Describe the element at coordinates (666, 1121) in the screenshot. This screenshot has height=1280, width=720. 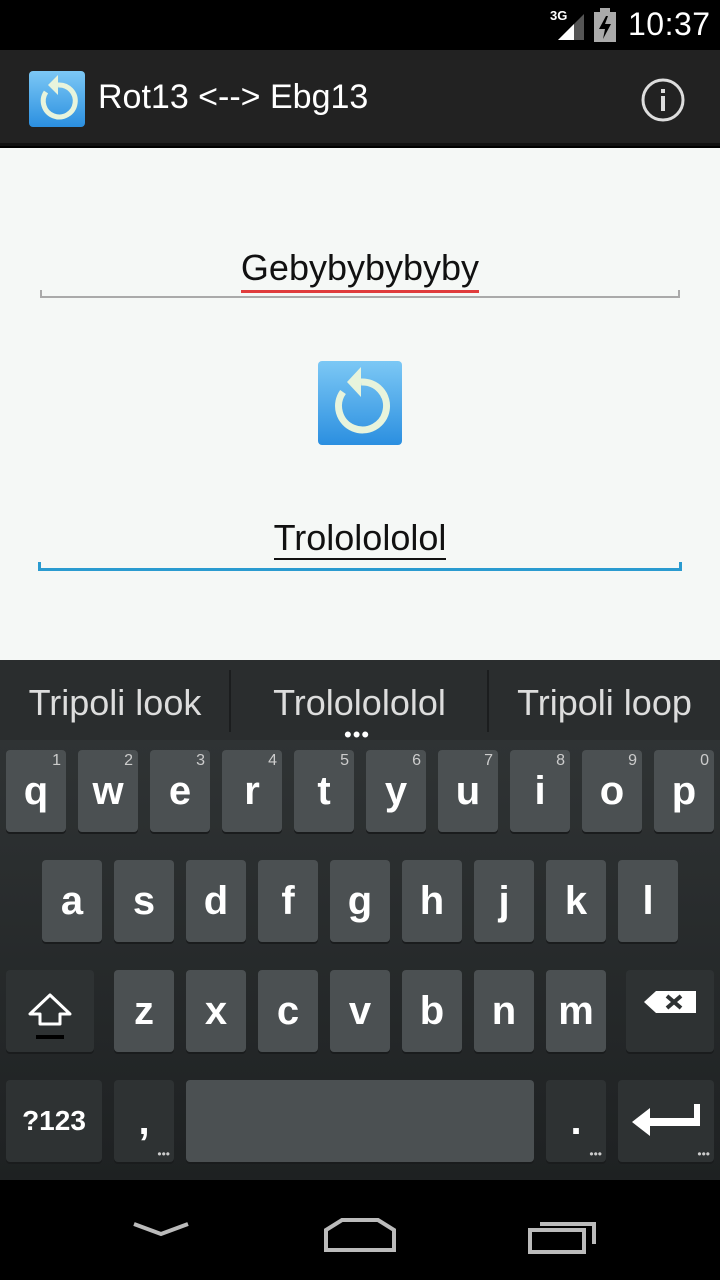
I see `enter-key: •••` at that location.